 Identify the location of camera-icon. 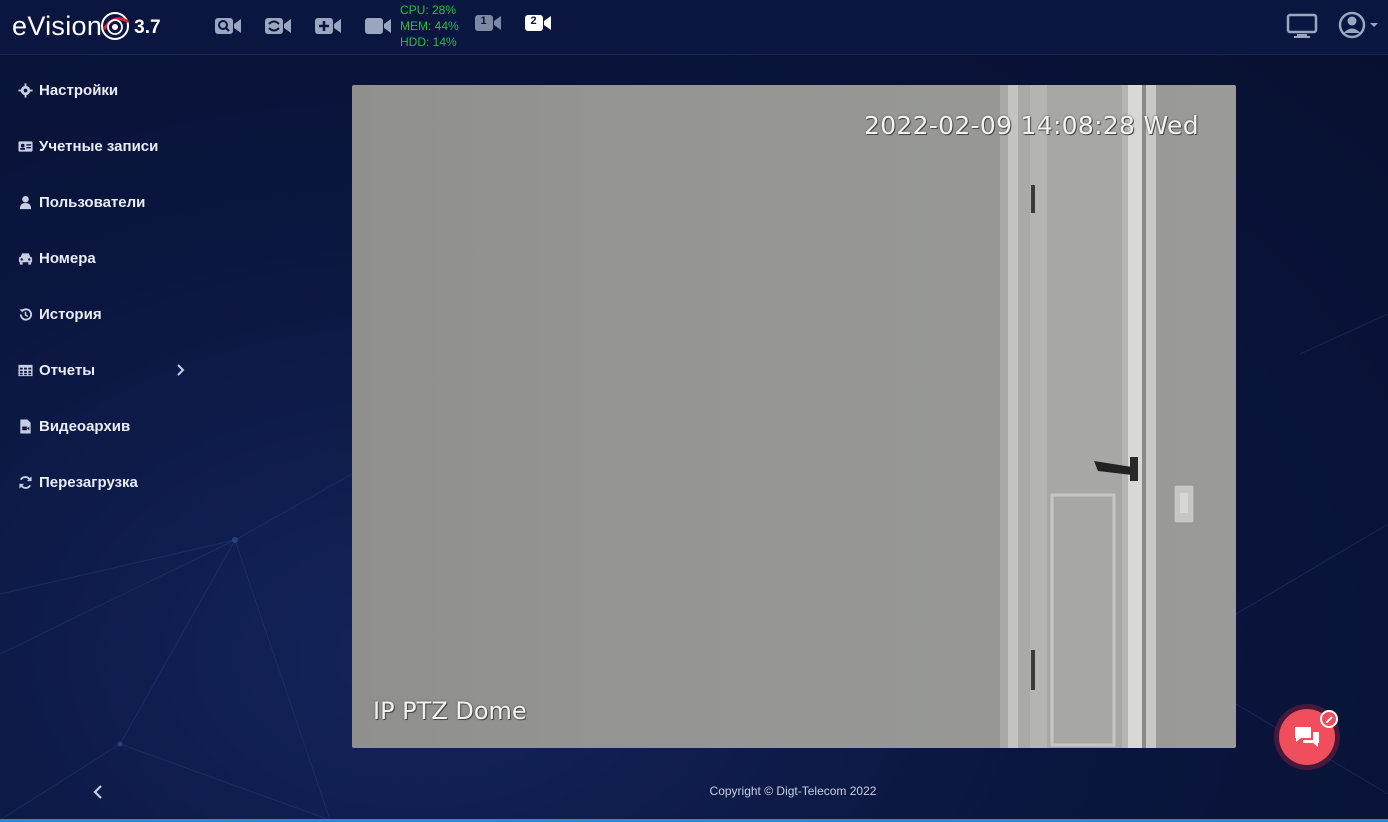
(378, 26).